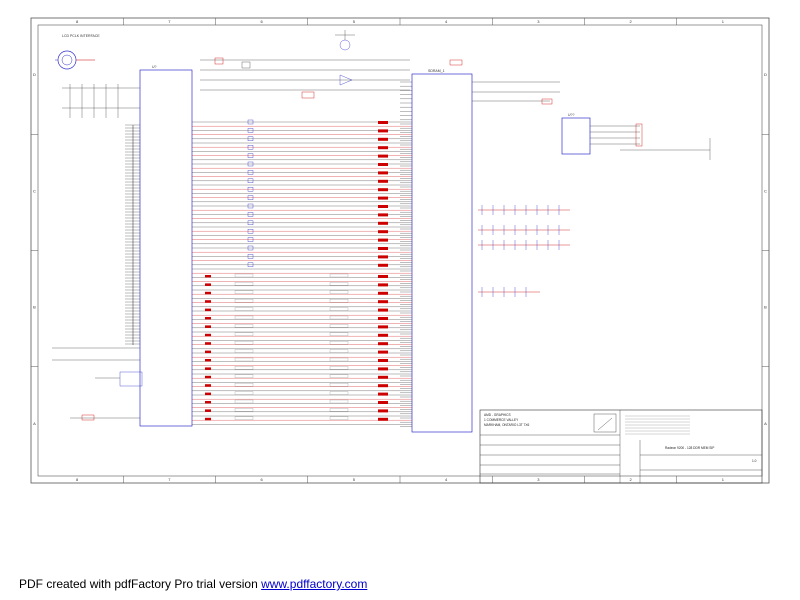  I want to click on zone-label-right: C, so click(765, 190).